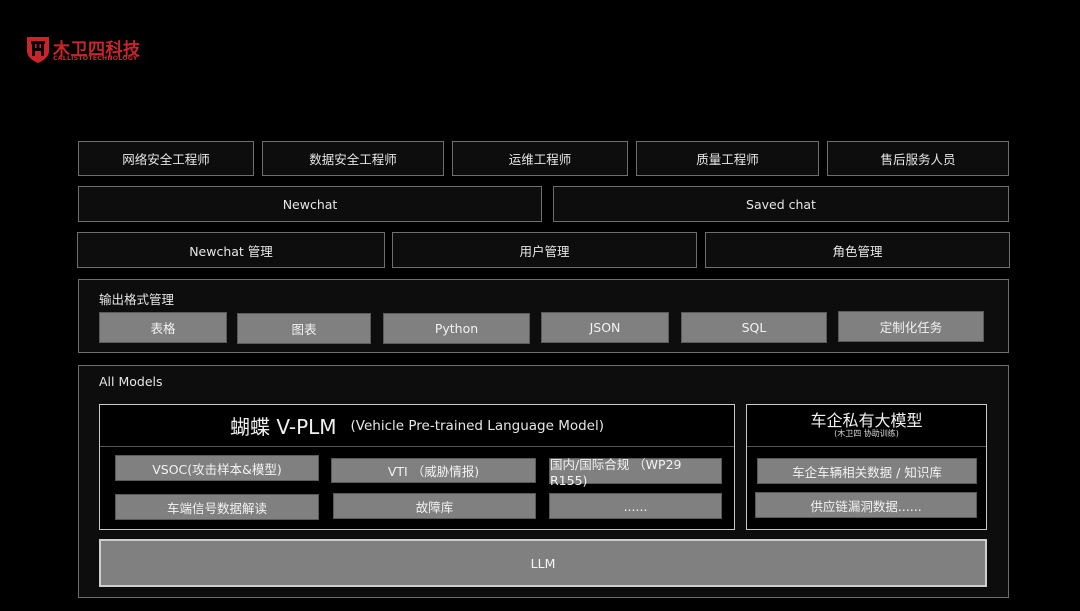  I want to click on vplm-item-vti: VTI （威胁情报), so click(433, 470).